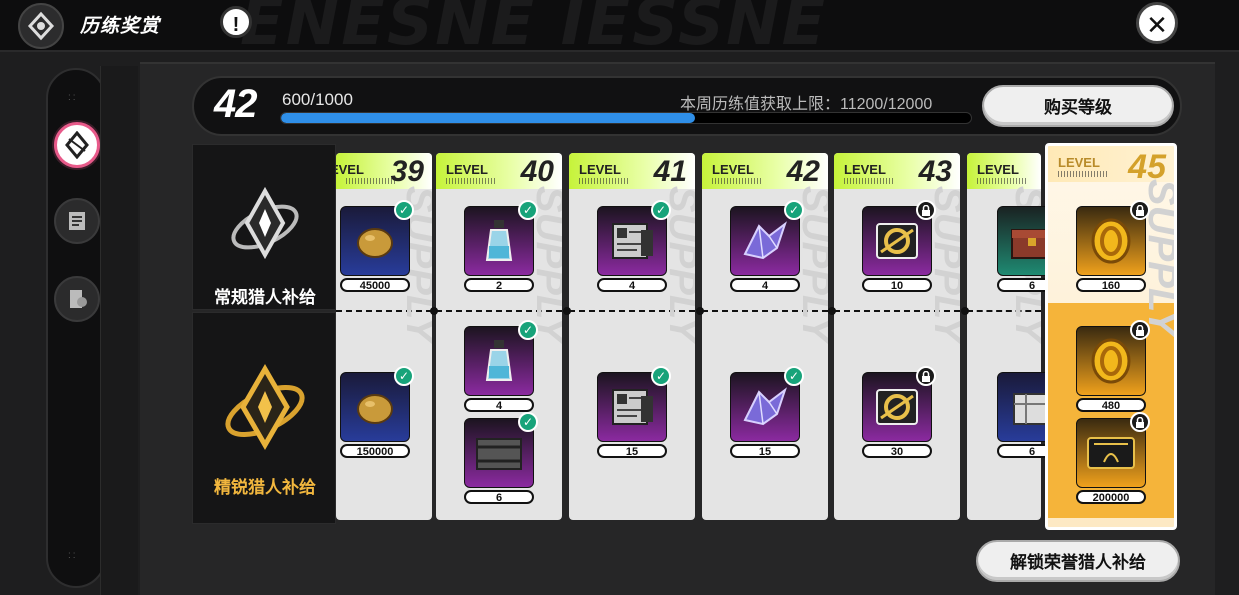 The height and width of the screenshot is (595, 1239). I want to click on elite-supply-emblem-icon, so click(265, 407).